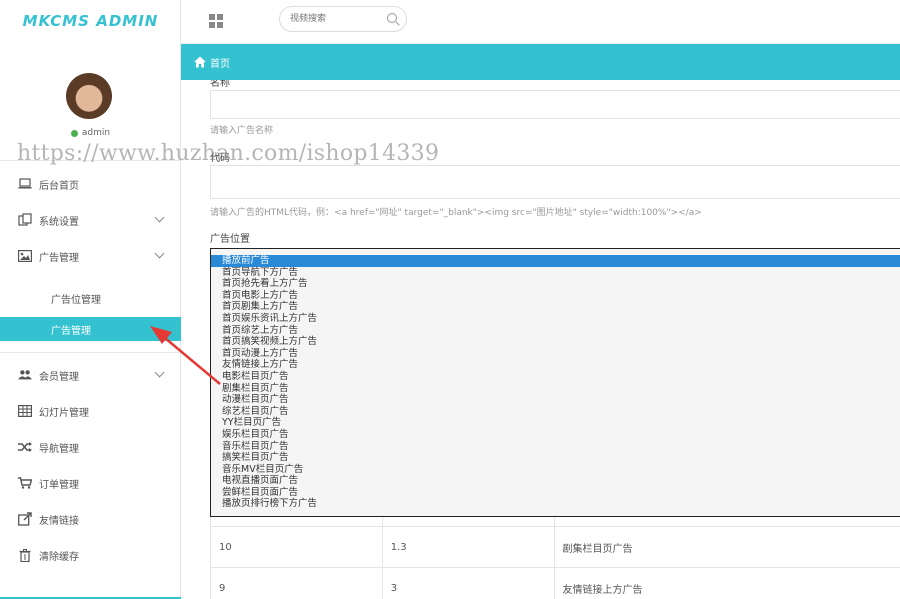  Describe the element at coordinates (555, 342) in the screenshot. I see `select-option: 首页搞笑视频上方广告` at that location.